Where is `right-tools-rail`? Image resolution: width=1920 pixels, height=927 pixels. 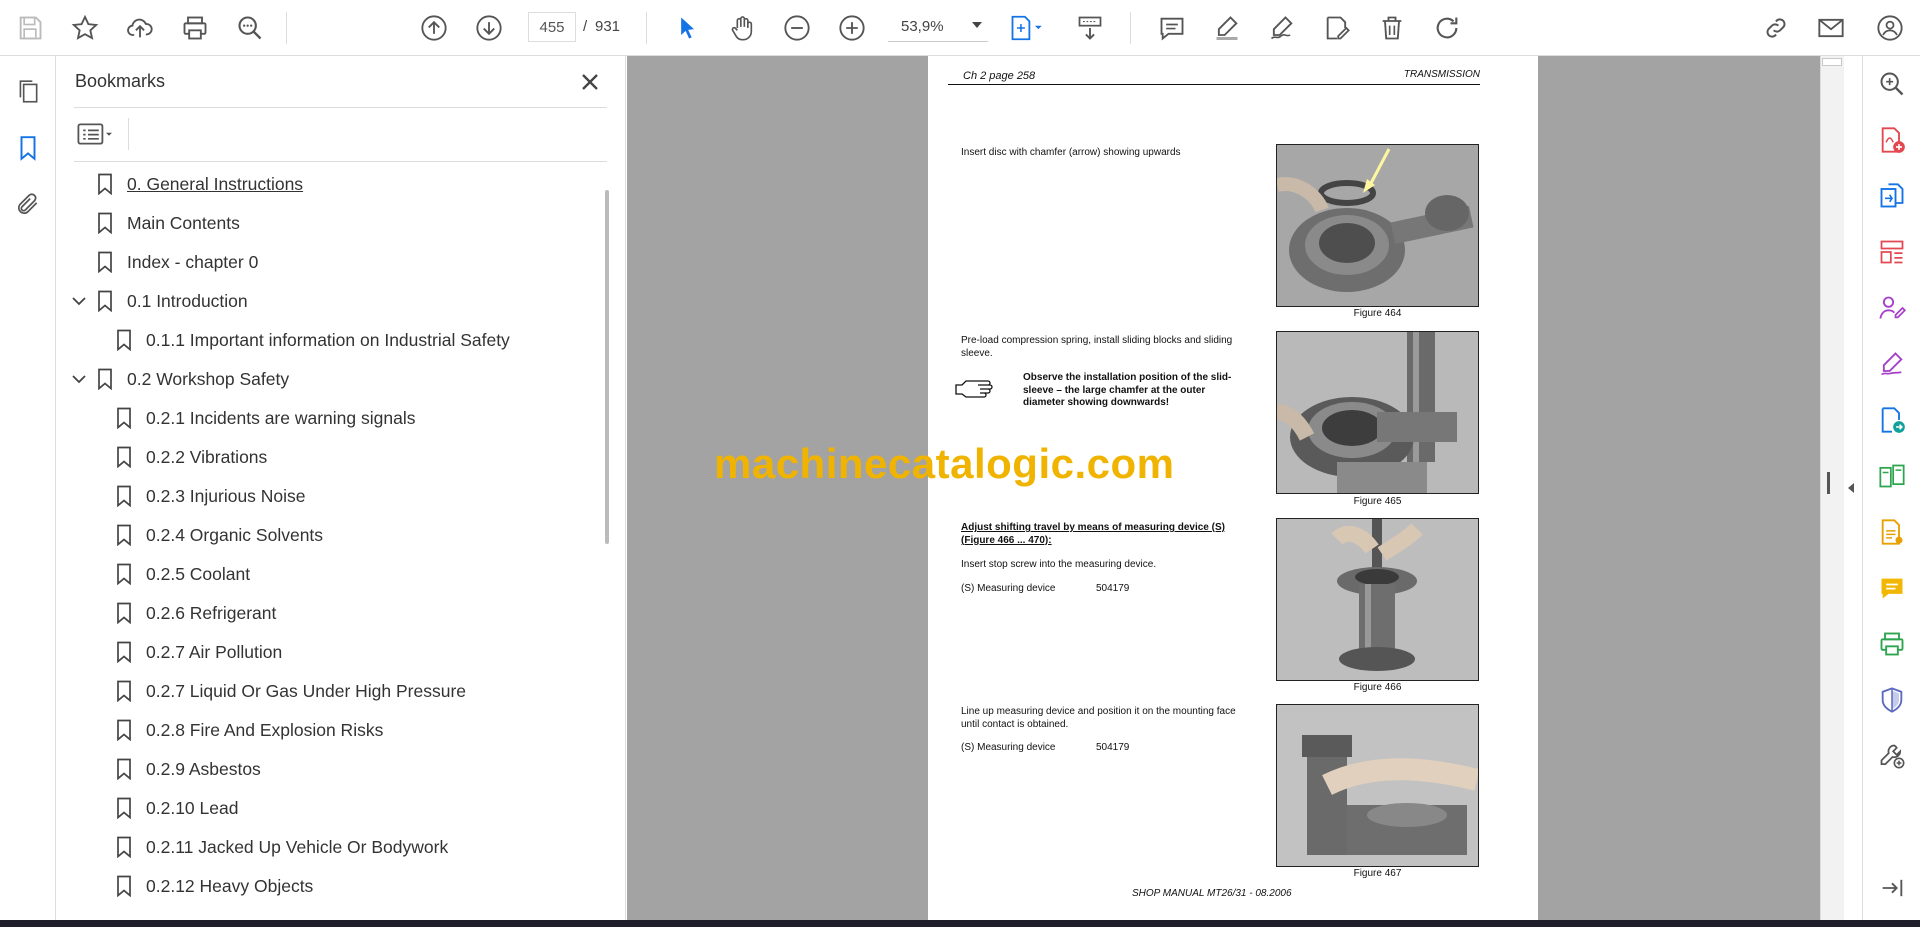
right-tools-rail is located at coordinates (1891, 489).